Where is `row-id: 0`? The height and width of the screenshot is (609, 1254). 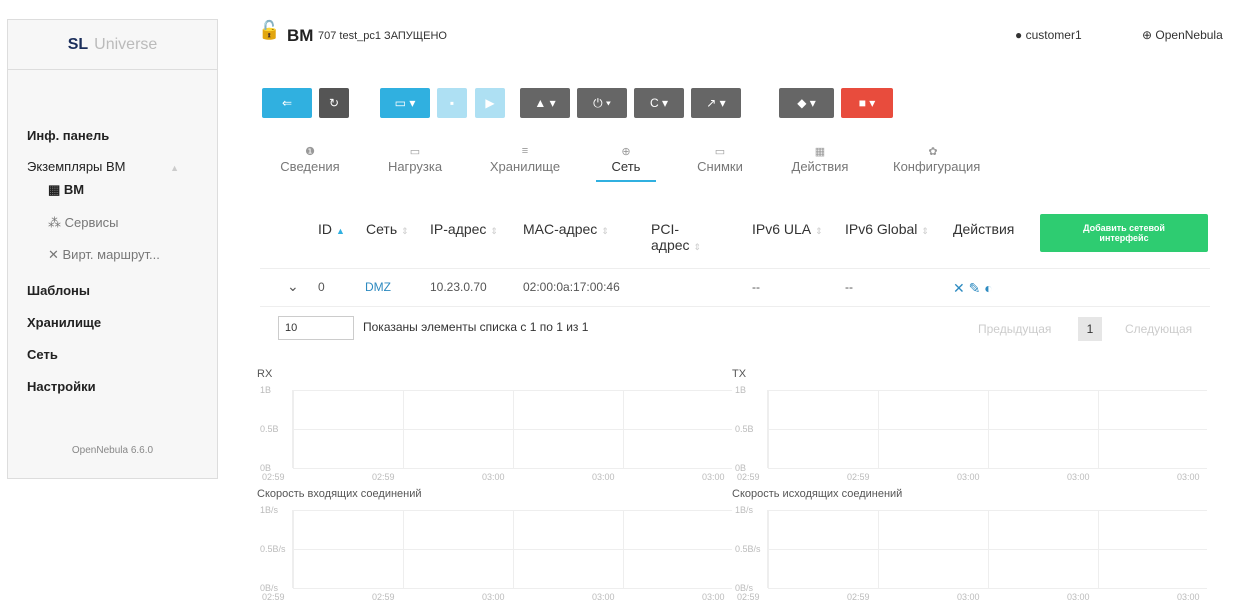
row-id: 0 is located at coordinates (321, 287).